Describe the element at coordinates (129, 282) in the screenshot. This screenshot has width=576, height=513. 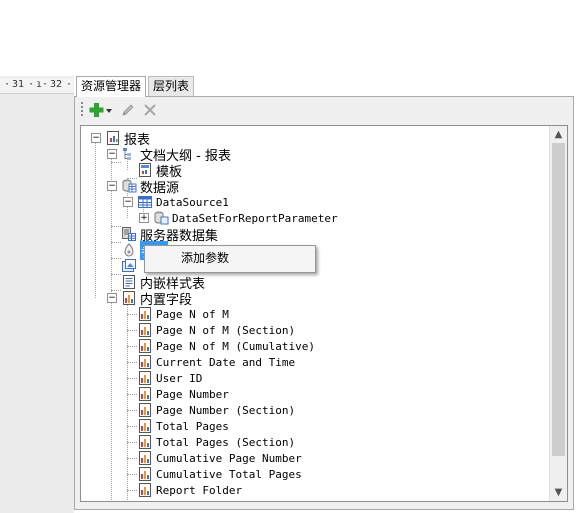
I see `stylesheet-icon` at that location.